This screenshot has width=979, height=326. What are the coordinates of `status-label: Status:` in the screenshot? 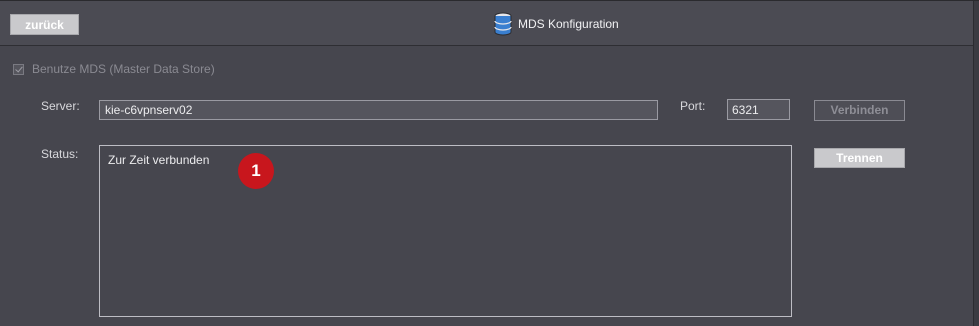 It's located at (60, 154).